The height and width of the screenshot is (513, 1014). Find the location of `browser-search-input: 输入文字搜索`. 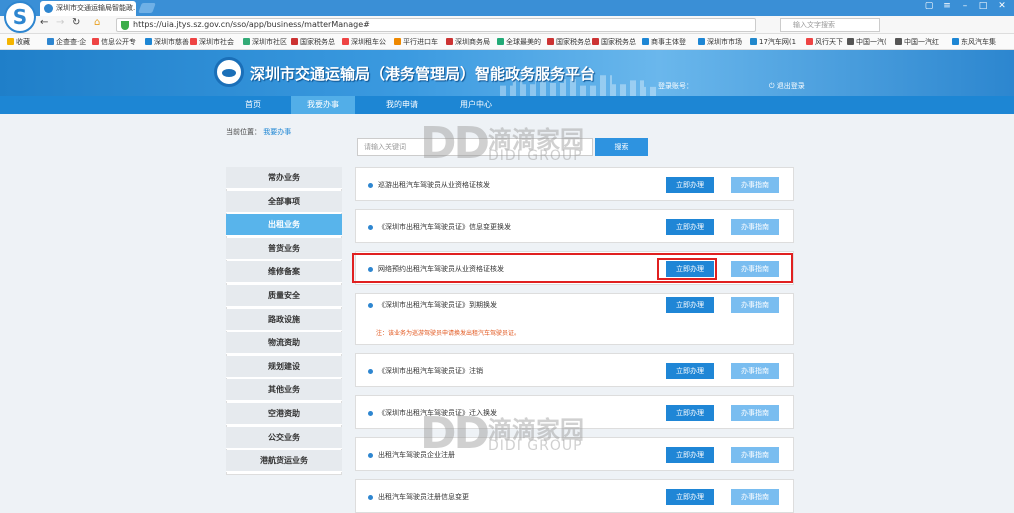

browser-search-input: 输入文字搜索 is located at coordinates (830, 25).